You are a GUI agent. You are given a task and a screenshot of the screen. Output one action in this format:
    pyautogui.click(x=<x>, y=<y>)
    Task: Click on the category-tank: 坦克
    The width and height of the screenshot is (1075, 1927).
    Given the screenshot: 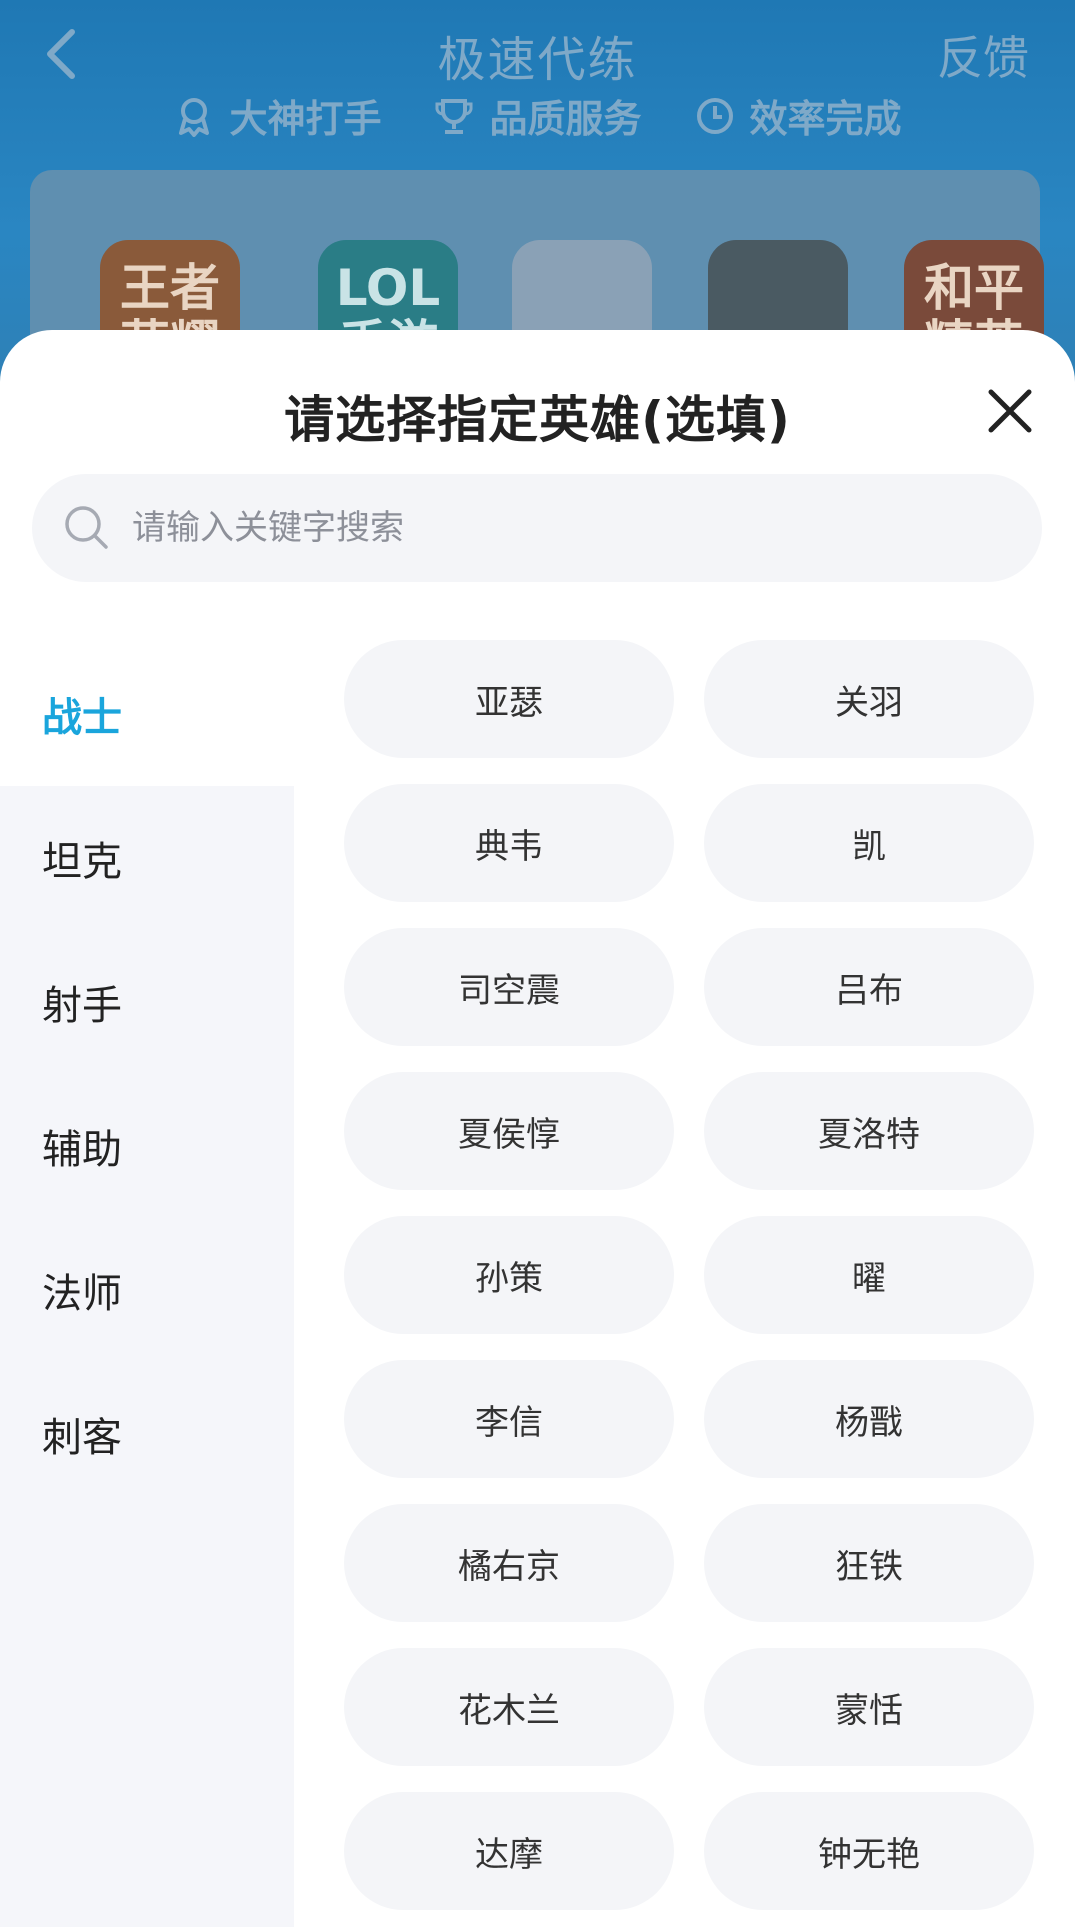 What is the action you would take?
    pyautogui.click(x=147, y=858)
    